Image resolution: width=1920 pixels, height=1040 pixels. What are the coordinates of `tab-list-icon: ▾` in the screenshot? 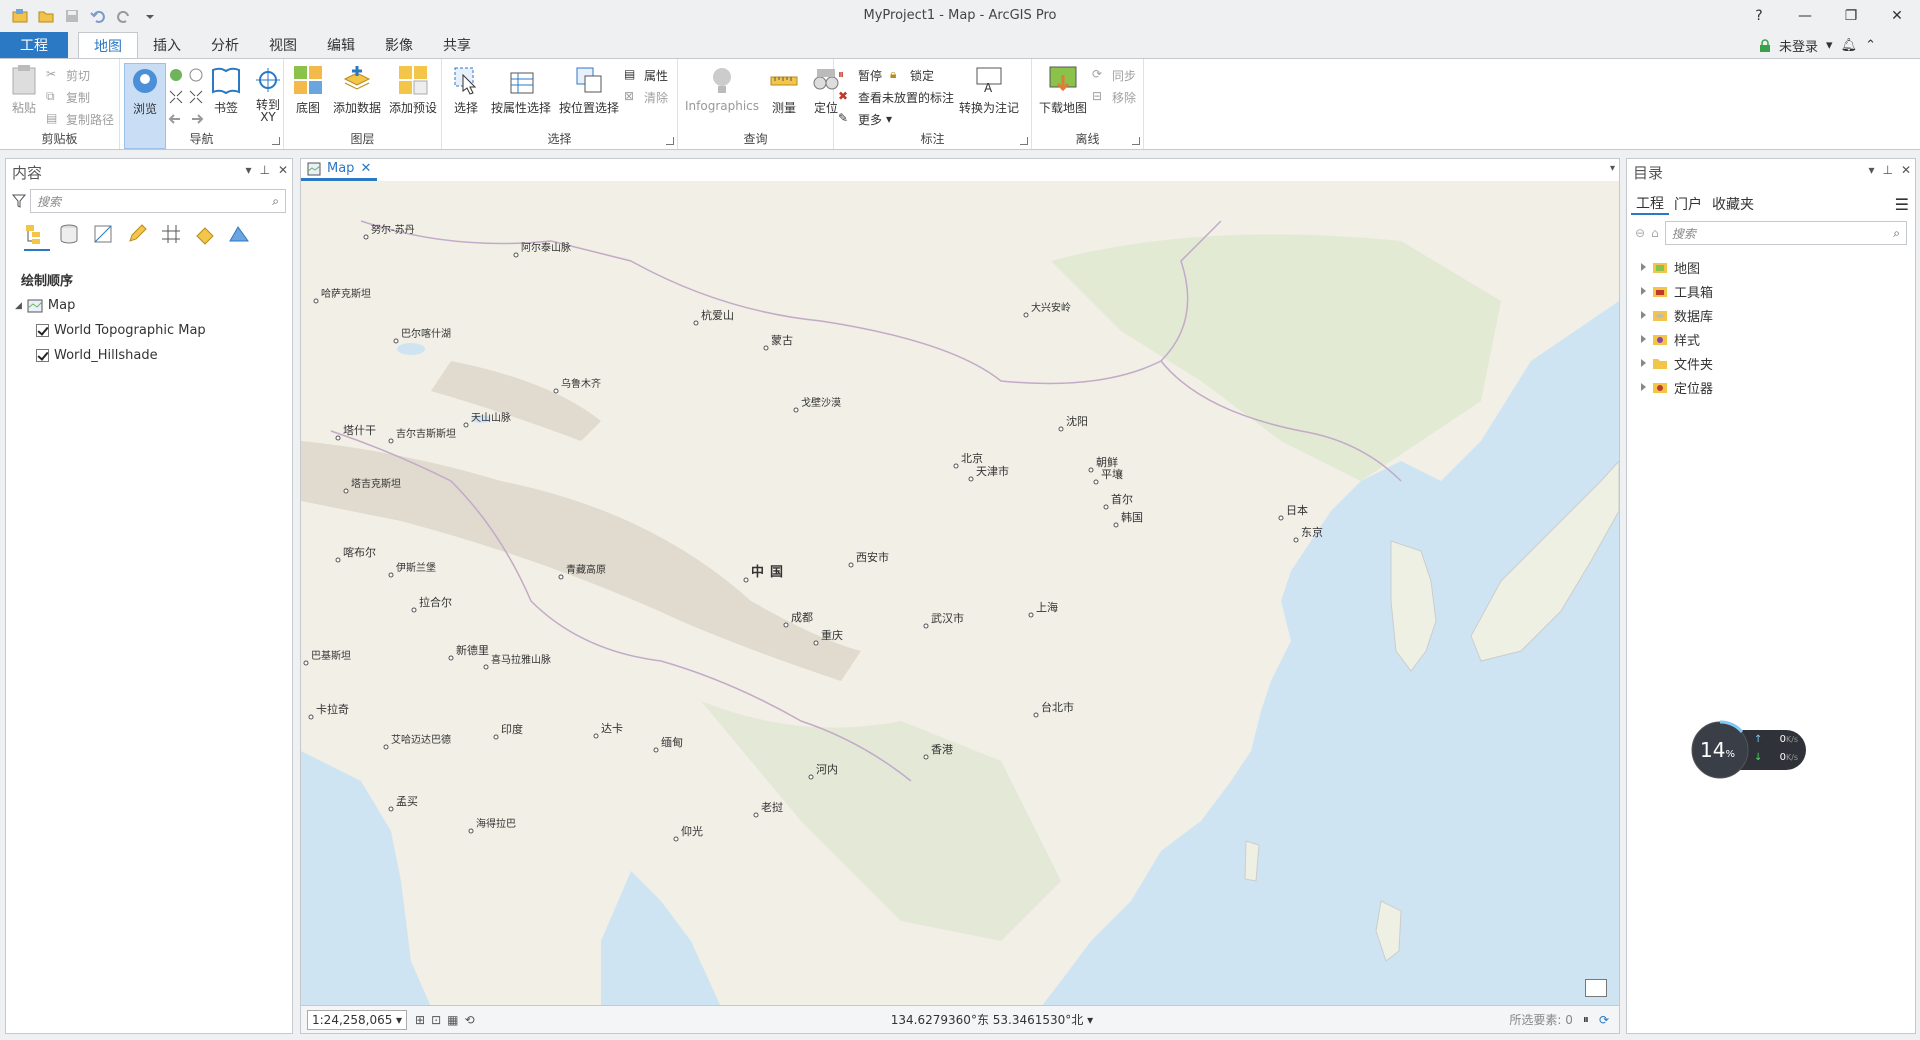 It's located at (1612, 168).